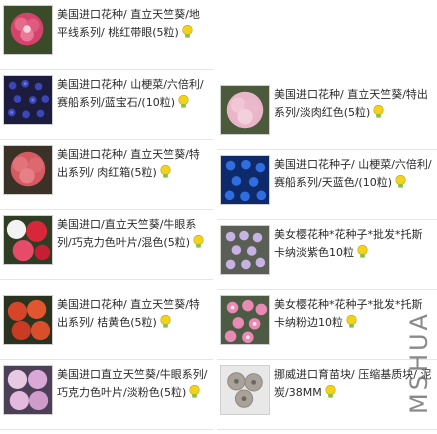 The height and width of the screenshot is (434, 437). I want to click on product-card: 美国进口花种子/ 山梗菜/六倍利/赛船系列/天蓝色/(10粒), so click(327, 186).